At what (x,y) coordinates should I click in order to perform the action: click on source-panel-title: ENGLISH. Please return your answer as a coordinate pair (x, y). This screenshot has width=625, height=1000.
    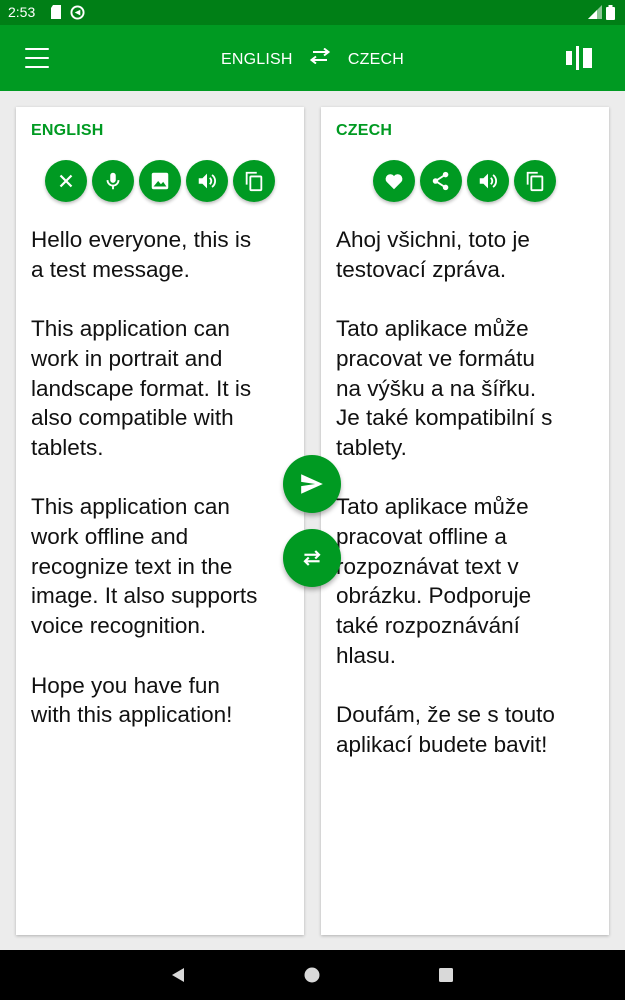
    Looking at the image, I should click on (67, 130).